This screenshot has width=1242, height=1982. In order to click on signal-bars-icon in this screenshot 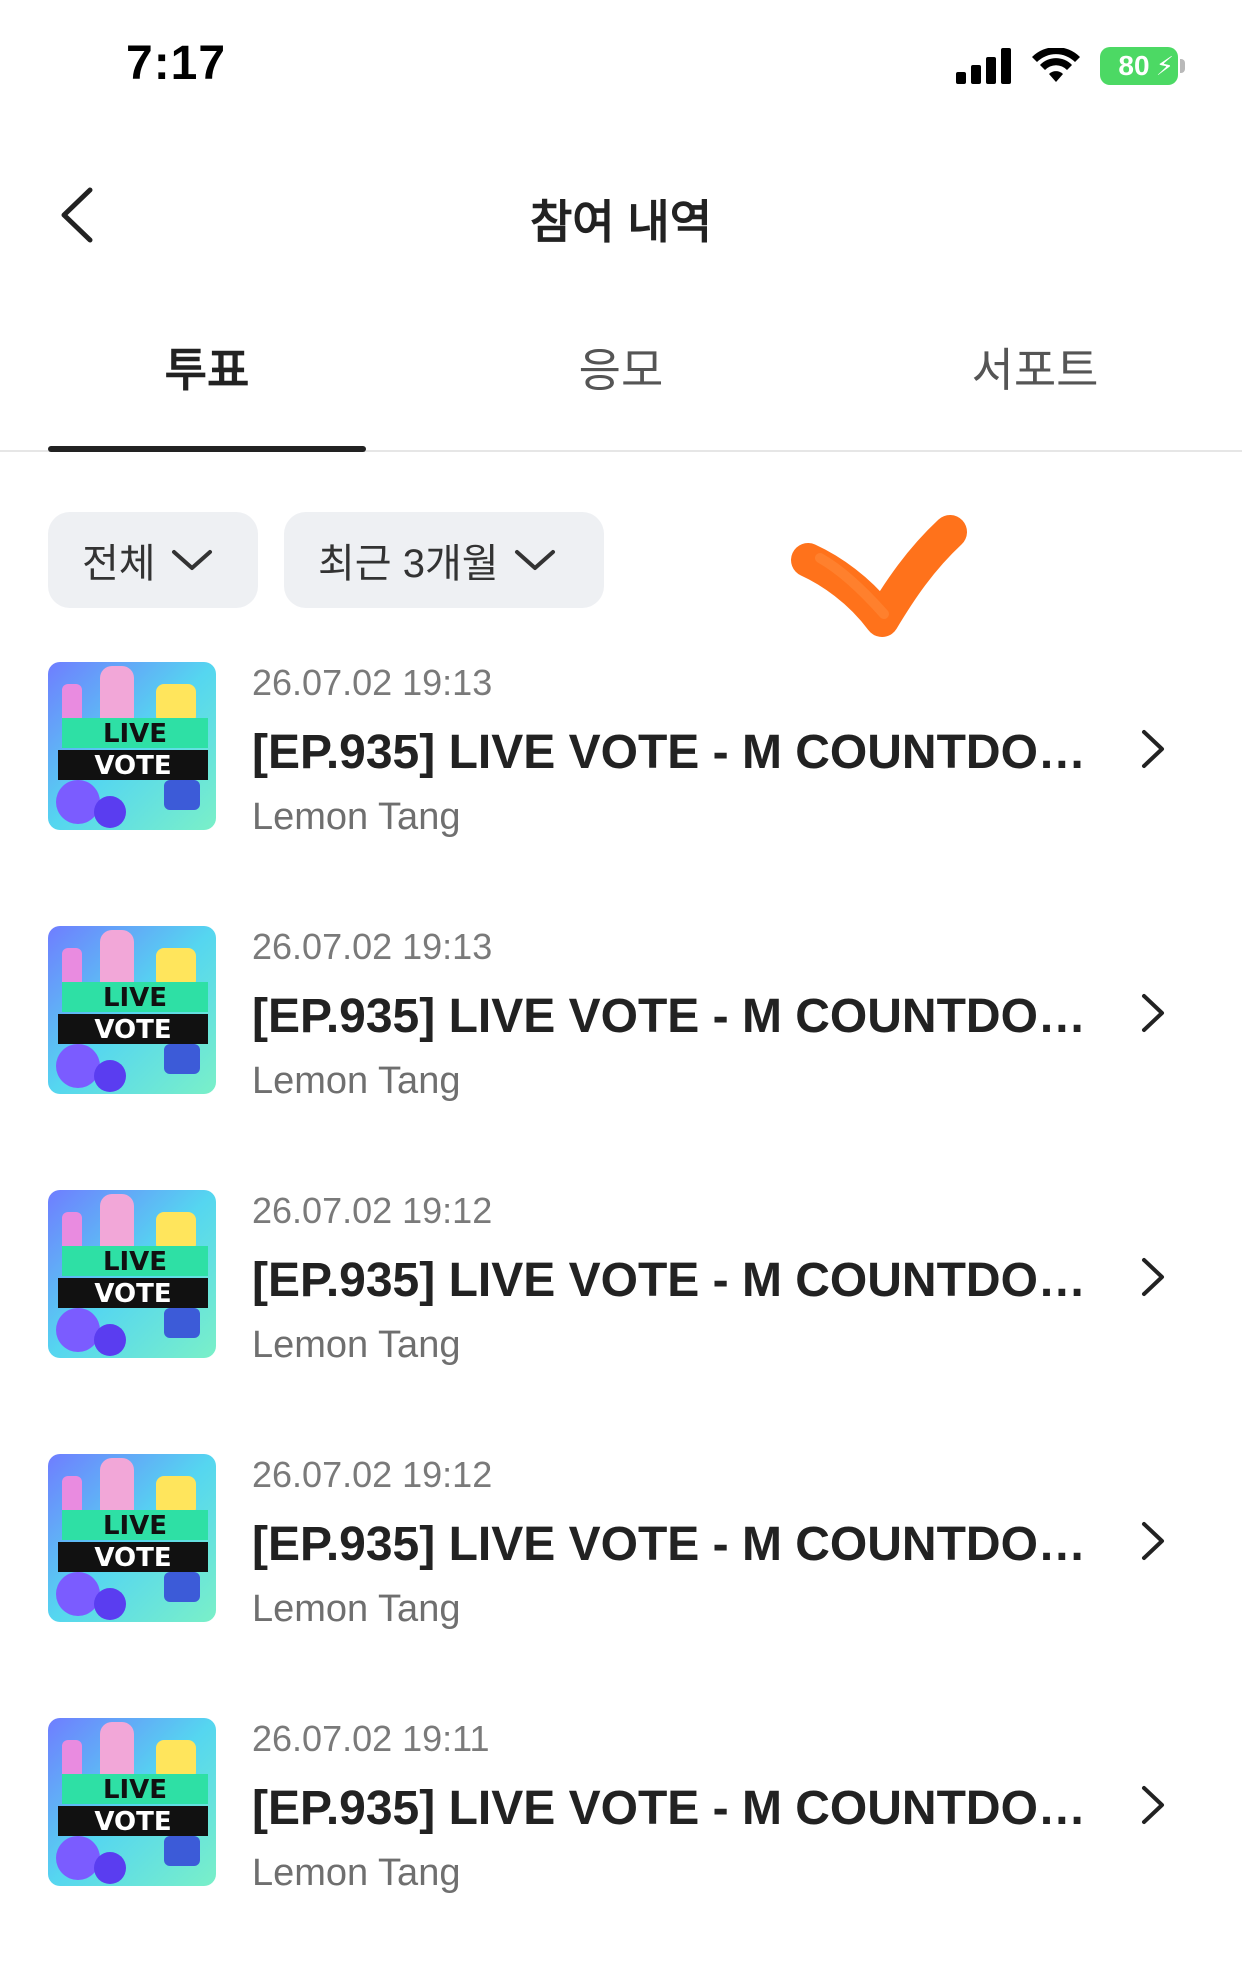, I will do `click(983, 66)`.